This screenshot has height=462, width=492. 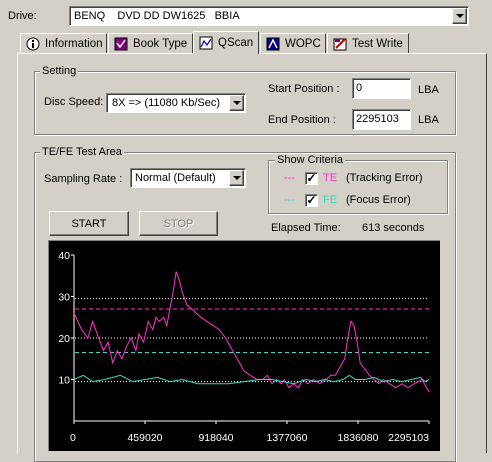 What do you see at coordinates (64, 298) in the screenshot?
I see `y-tick-label: 30` at bounding box center [64, 298].